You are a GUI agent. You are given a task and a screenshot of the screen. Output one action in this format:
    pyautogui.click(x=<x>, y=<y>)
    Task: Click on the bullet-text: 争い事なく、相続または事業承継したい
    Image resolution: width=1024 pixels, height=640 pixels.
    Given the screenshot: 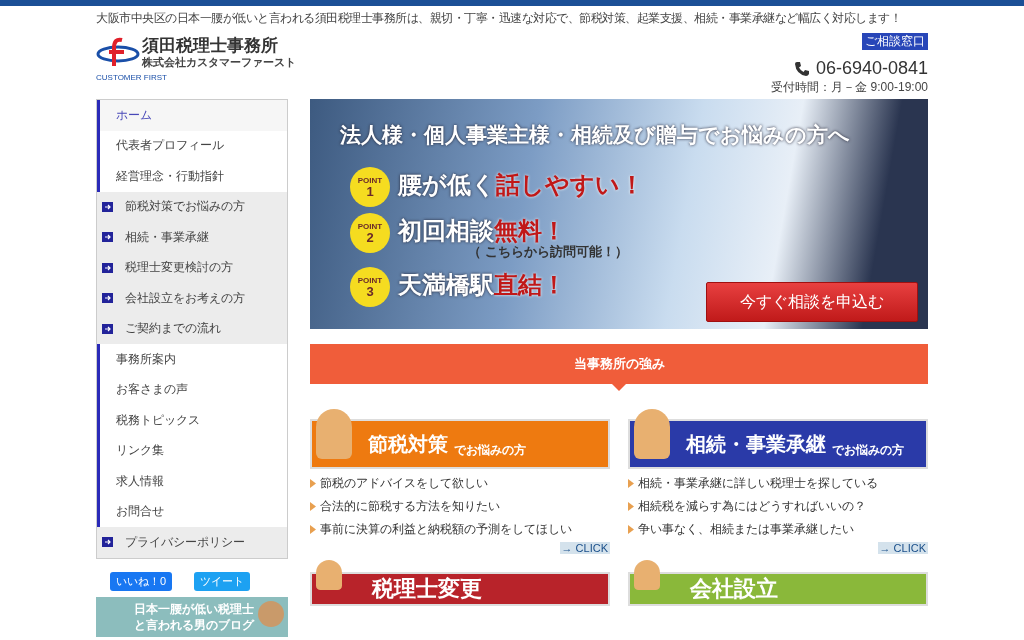 What is the action you would take?
    pyautogui.click(x=746, y=529)
    